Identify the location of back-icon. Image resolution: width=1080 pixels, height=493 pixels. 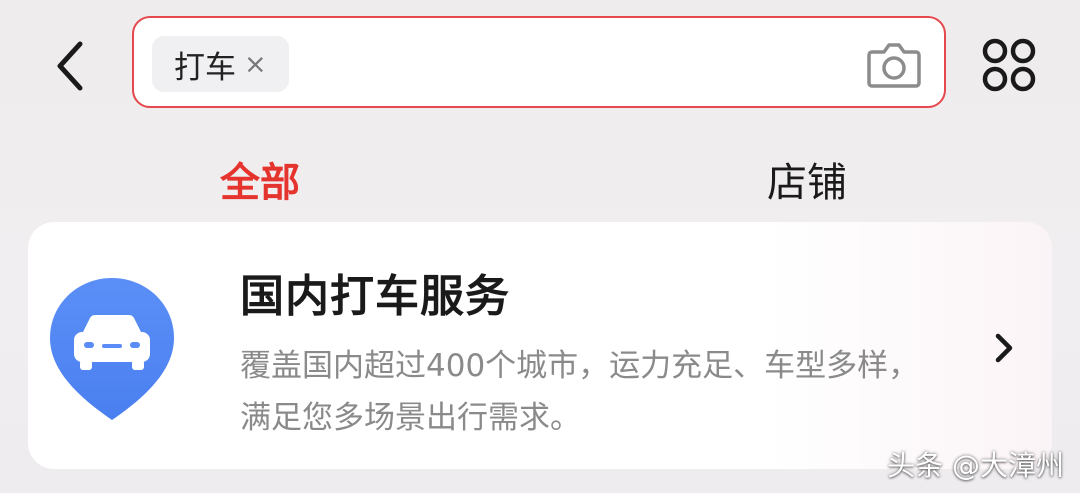
(71, 66).